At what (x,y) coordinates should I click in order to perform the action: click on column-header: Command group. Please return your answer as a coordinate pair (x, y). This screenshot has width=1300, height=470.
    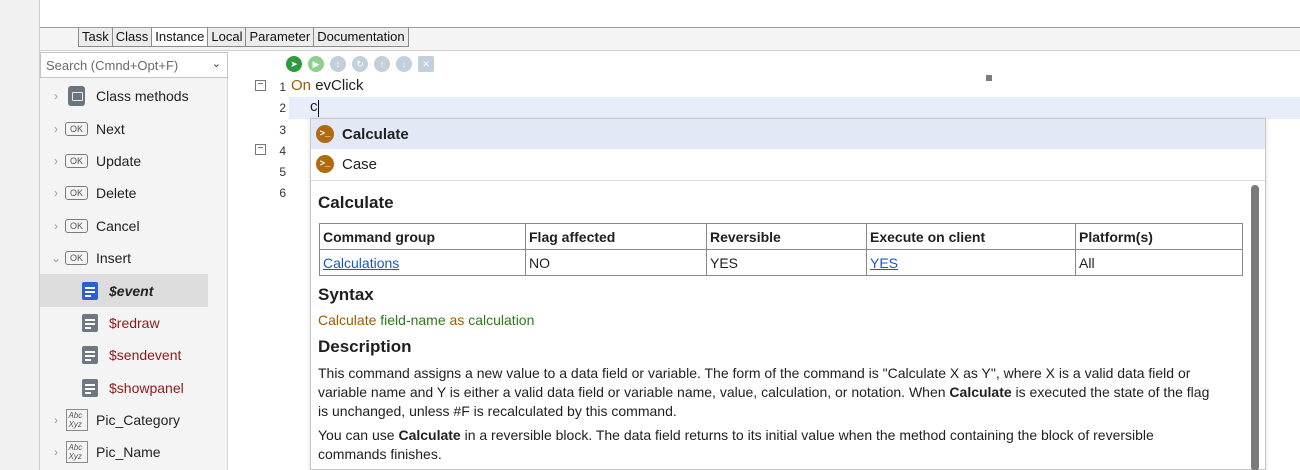
    Looking at the image, I should click on (422, 236).